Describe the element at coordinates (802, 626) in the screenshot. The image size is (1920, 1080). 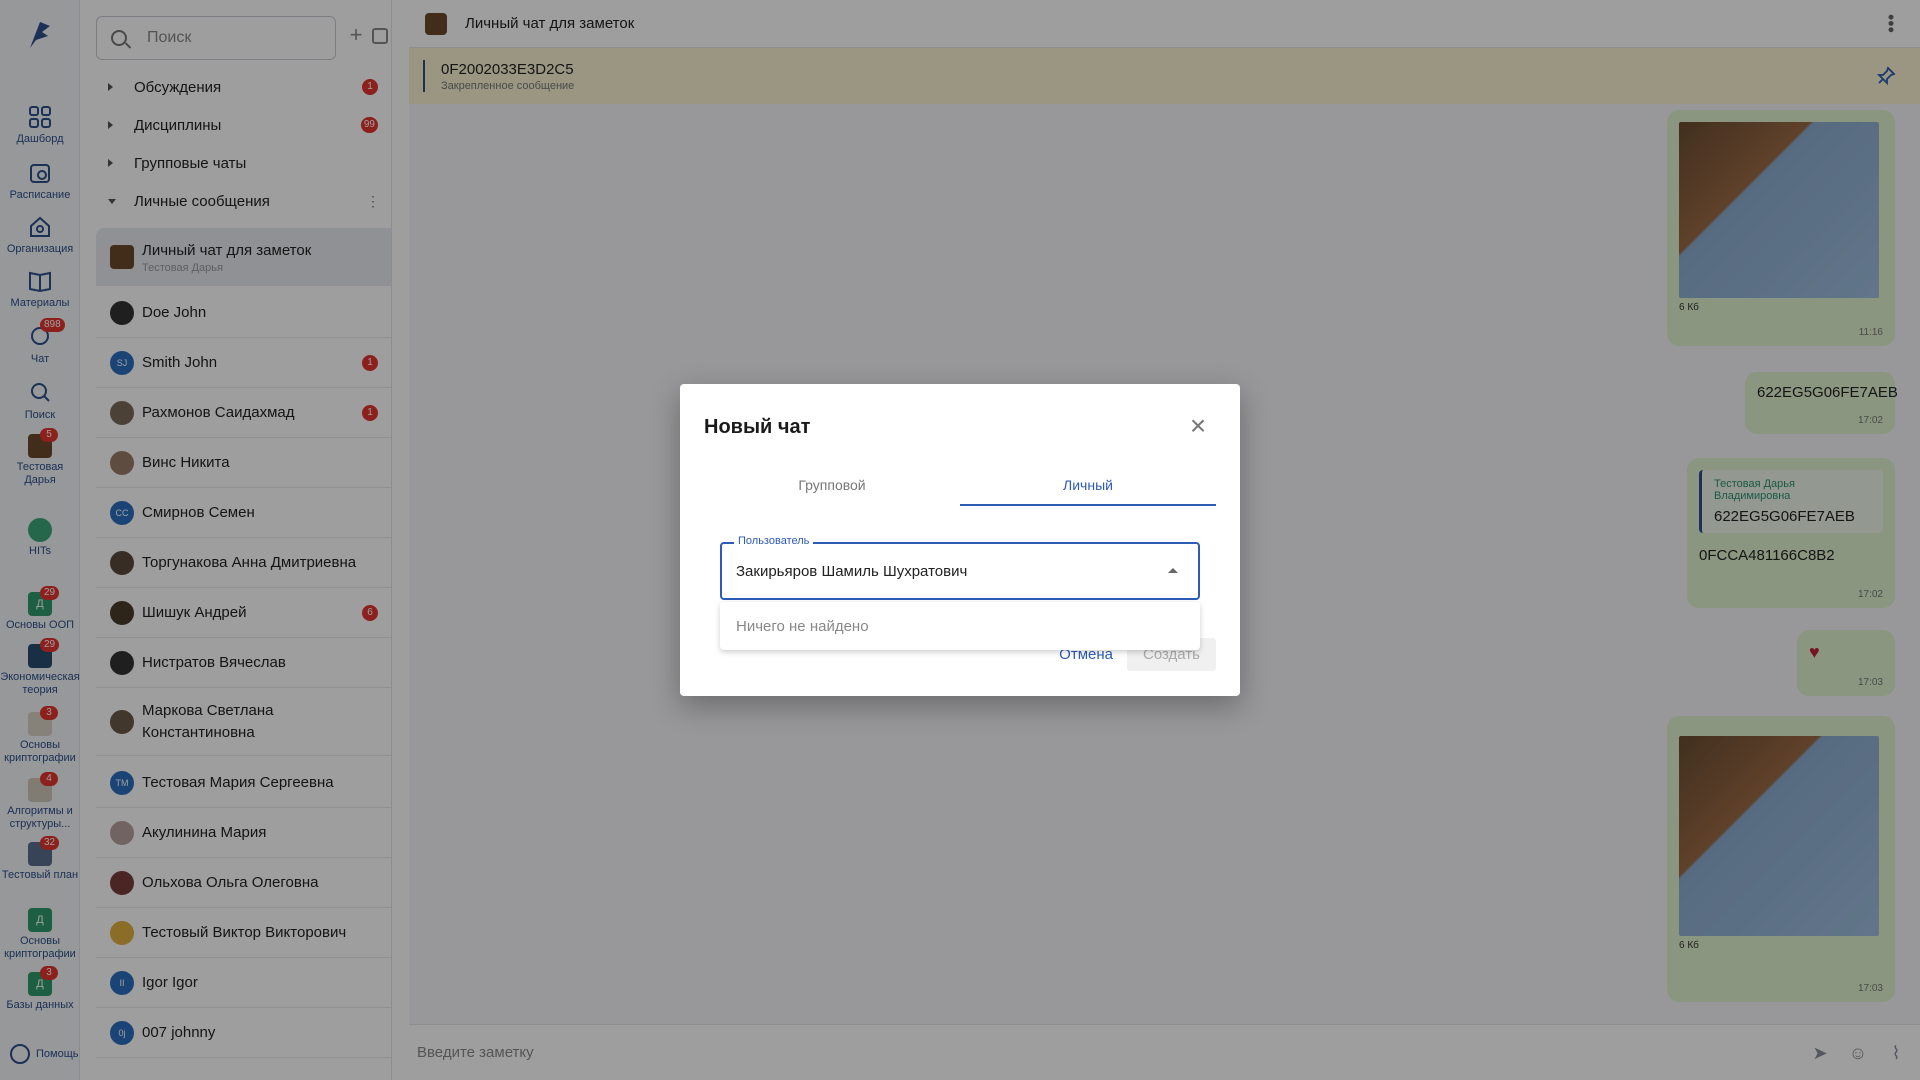
I see `no-results-text: Ничего не найдено` at that location.